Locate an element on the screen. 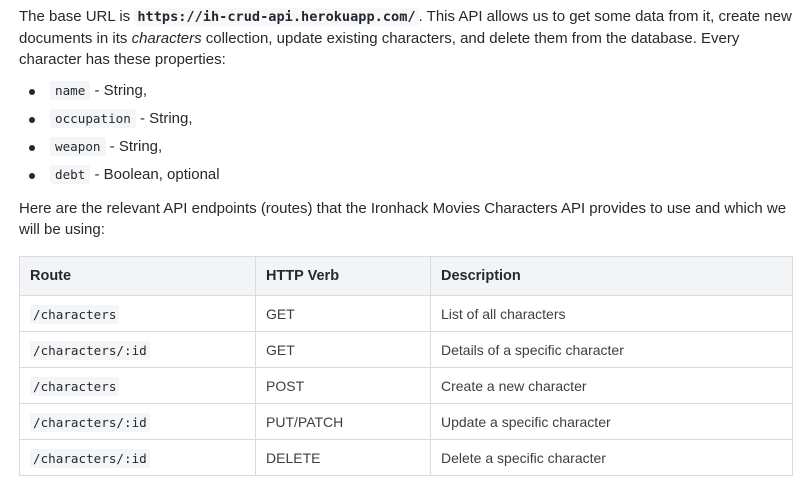 The image size is (812, 494). list-item: weapon - String, is located at coordinates (408, 147).